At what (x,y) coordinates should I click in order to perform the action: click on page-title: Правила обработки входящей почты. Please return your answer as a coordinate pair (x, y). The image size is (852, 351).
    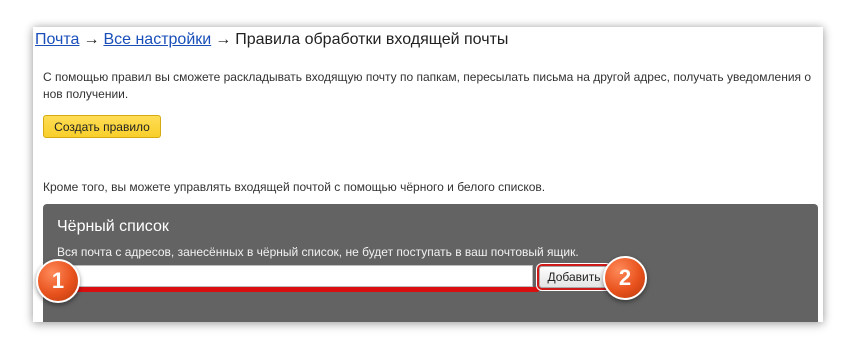
    Looking at the image, I should click on (372, 39).